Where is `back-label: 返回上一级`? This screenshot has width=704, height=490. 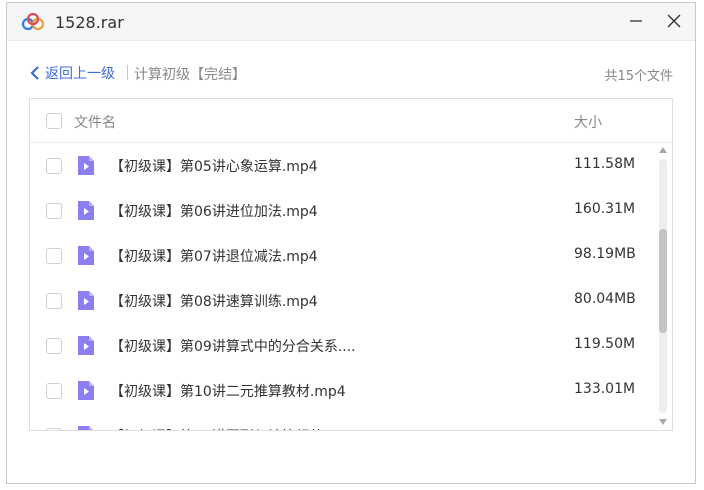
back-label: 返回上一级 is located at coordinates (80, 74).